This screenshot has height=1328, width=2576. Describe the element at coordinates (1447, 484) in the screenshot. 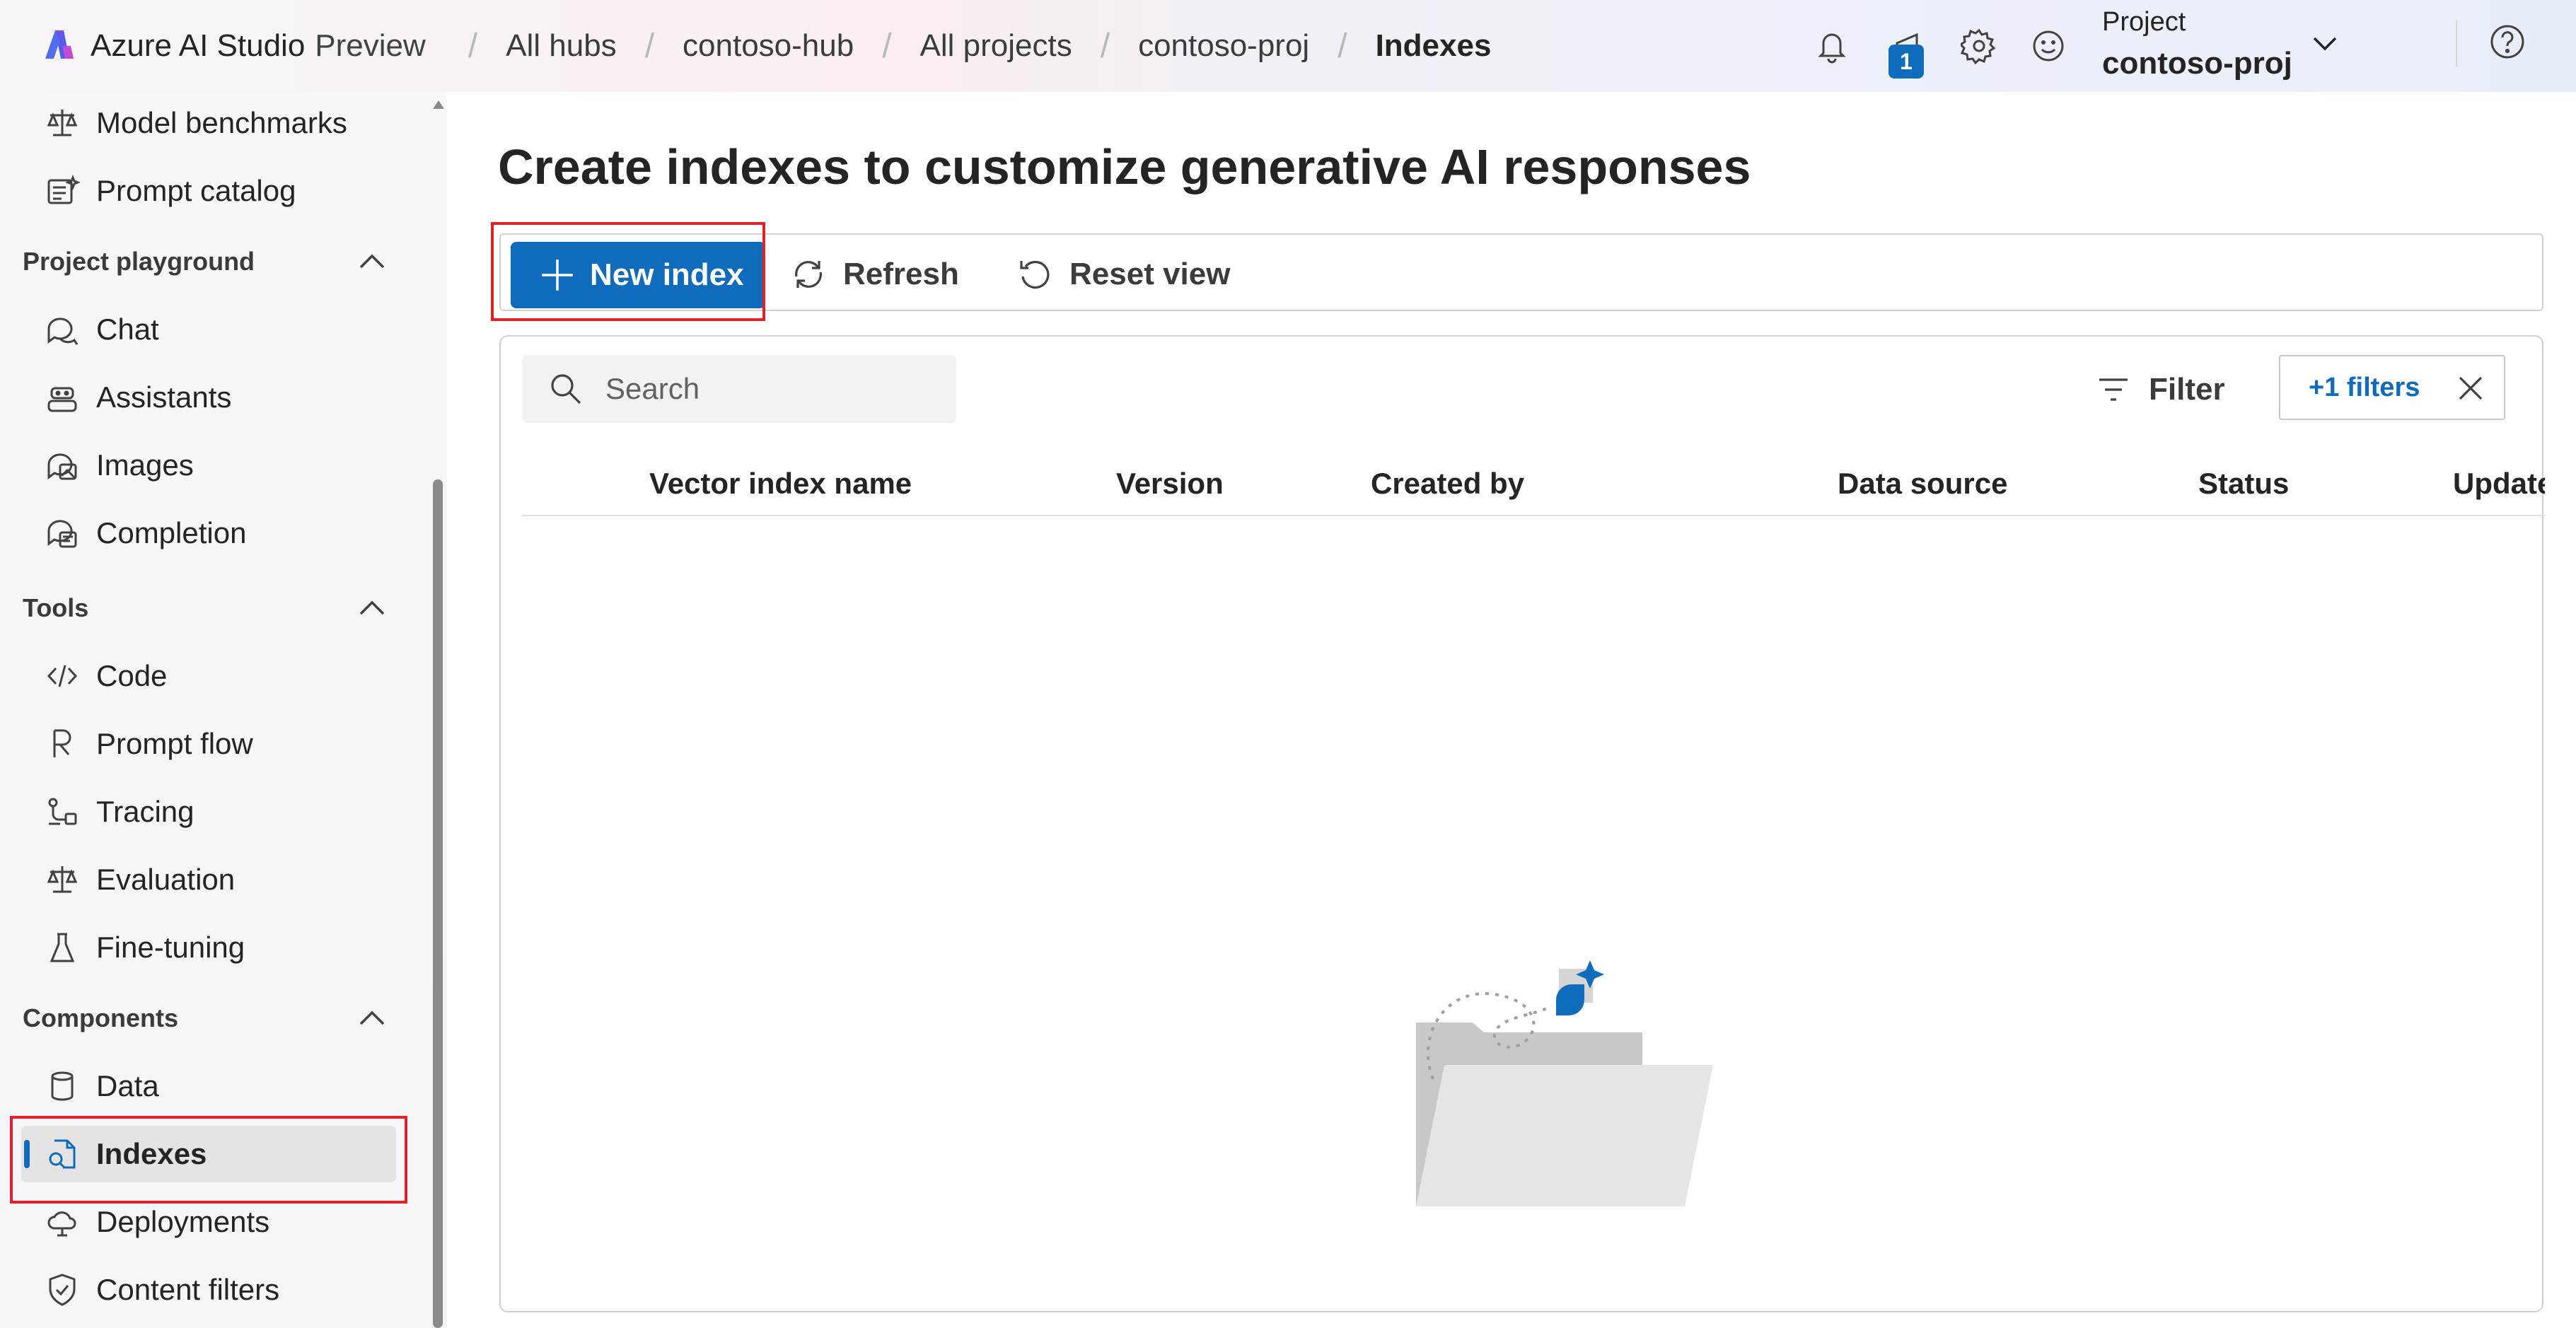

I see `column-header-created-by: Created by` at that location.